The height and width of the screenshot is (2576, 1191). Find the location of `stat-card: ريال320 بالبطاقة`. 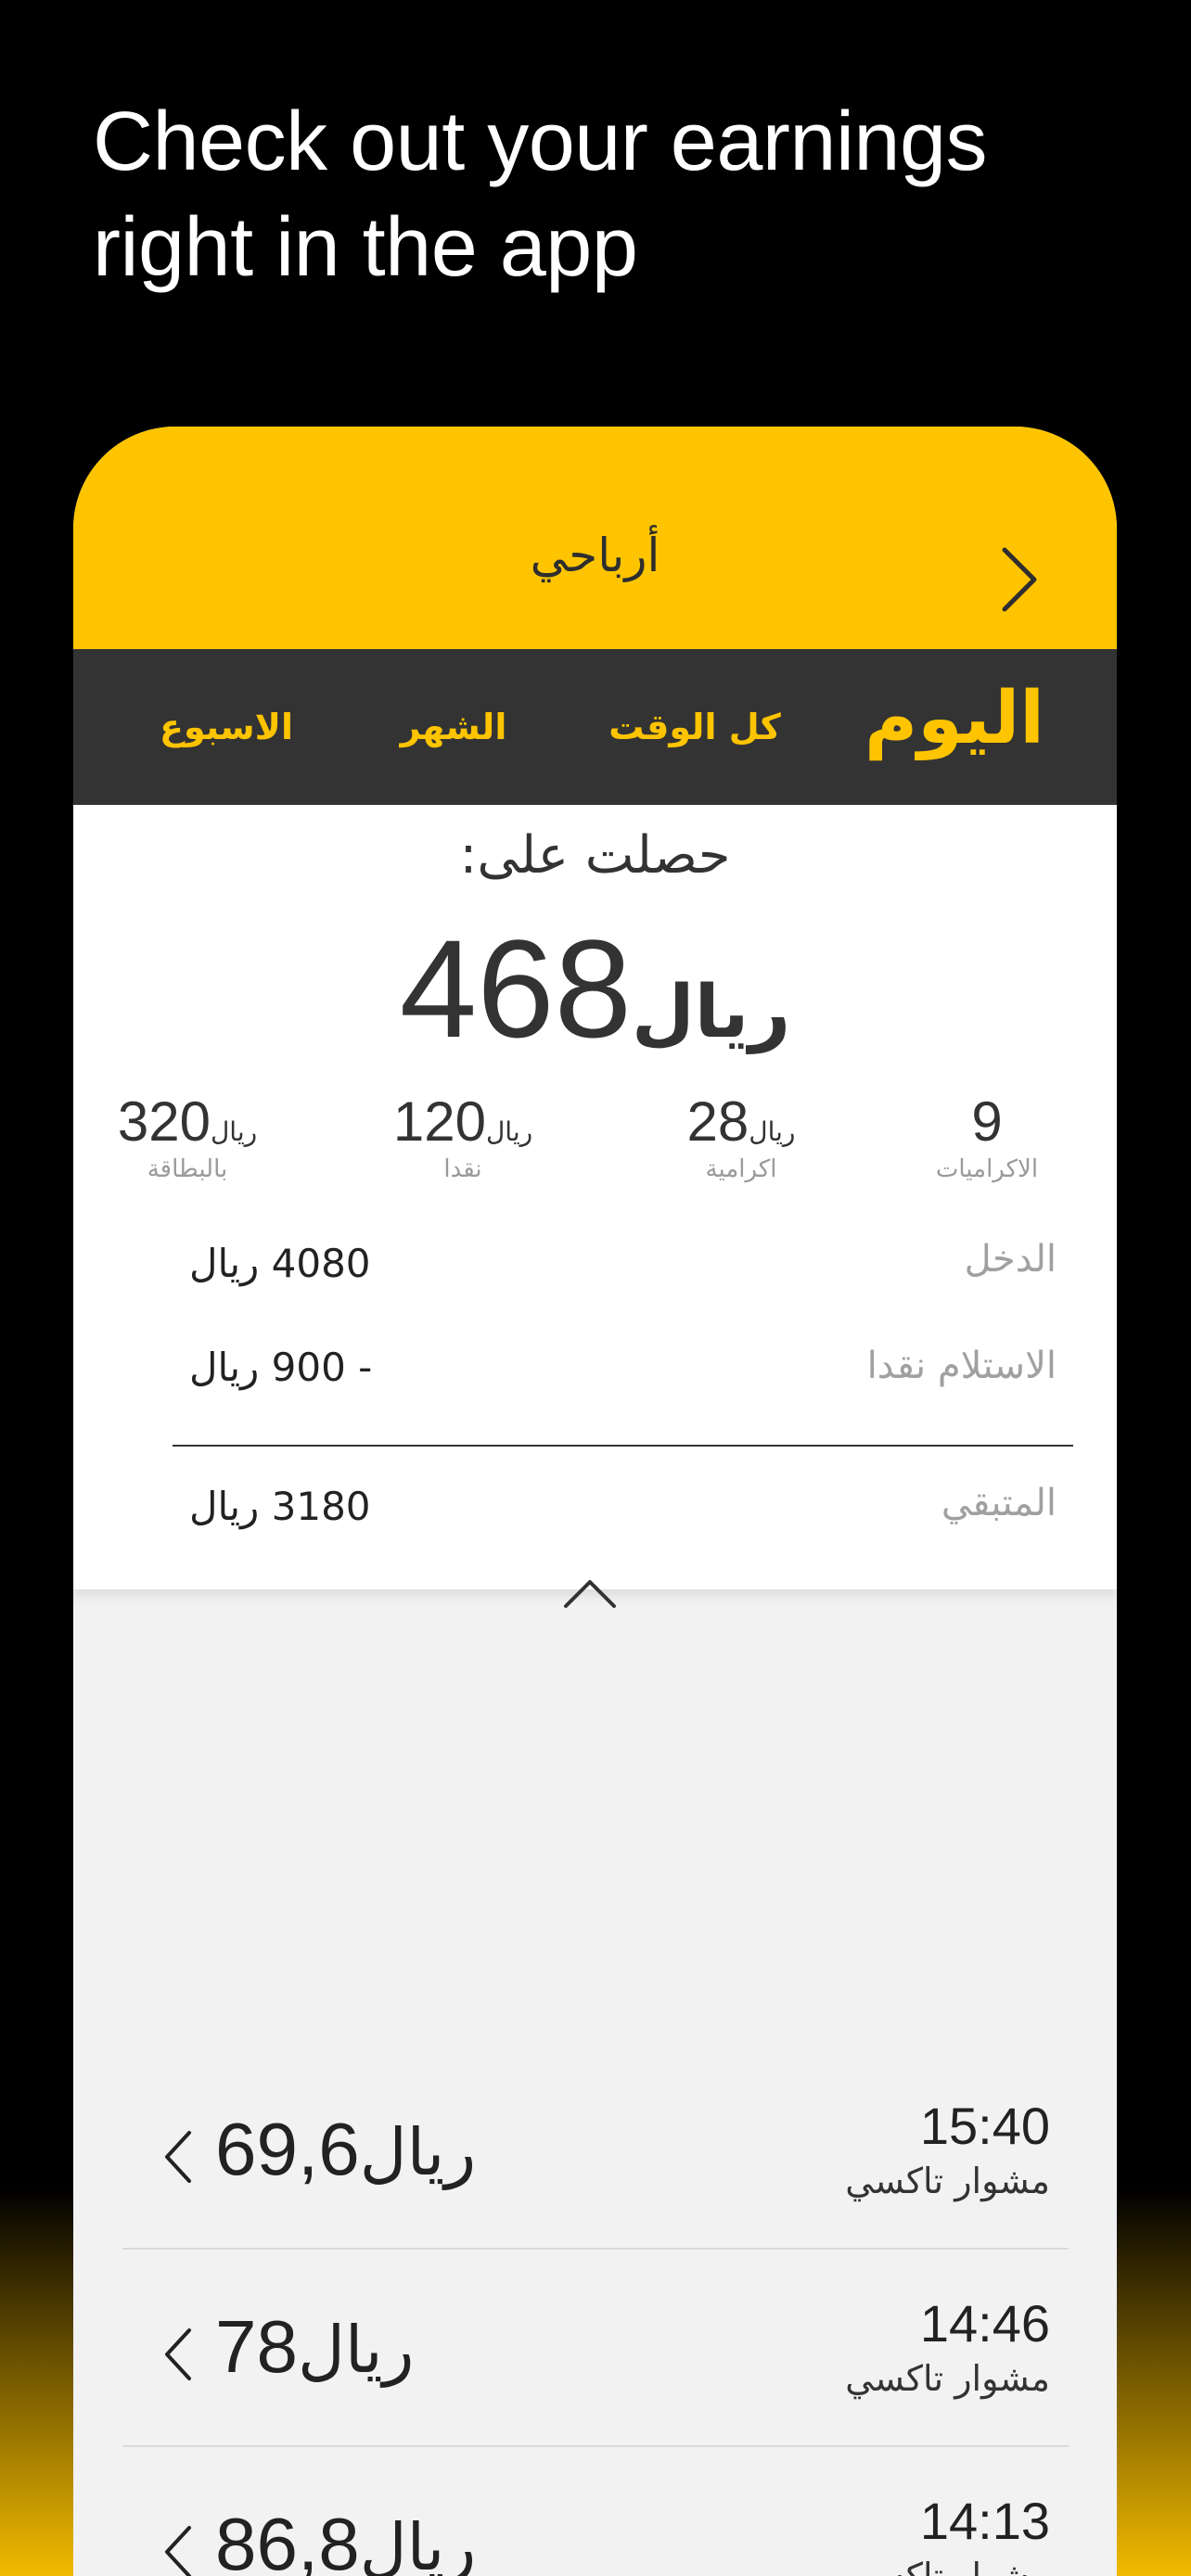

stat-card: ريال320 بالبطاقة is located at coordinates (187, 1136).